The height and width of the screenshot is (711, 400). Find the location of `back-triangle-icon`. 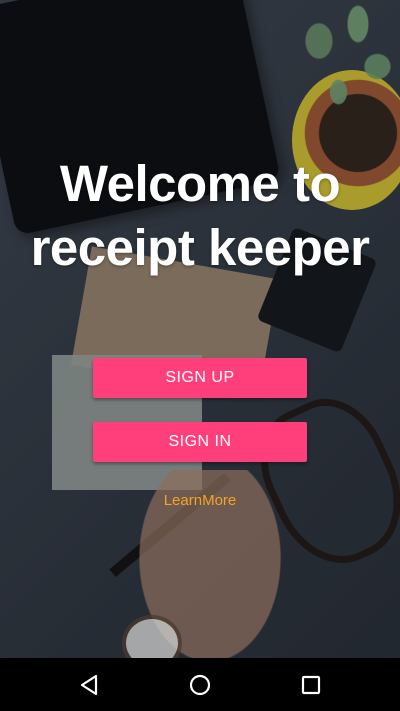

back-triangle-icon is located at coordinates (89, 685).